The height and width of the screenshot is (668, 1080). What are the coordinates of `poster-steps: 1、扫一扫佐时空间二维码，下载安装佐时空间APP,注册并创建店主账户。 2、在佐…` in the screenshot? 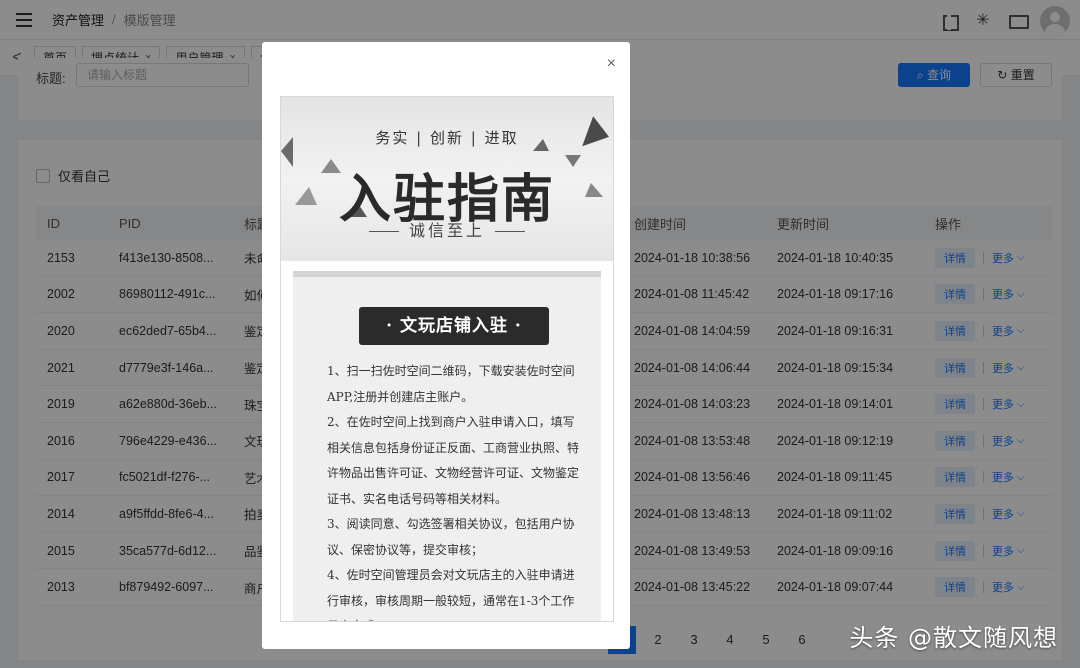 It's located at (453, 490).